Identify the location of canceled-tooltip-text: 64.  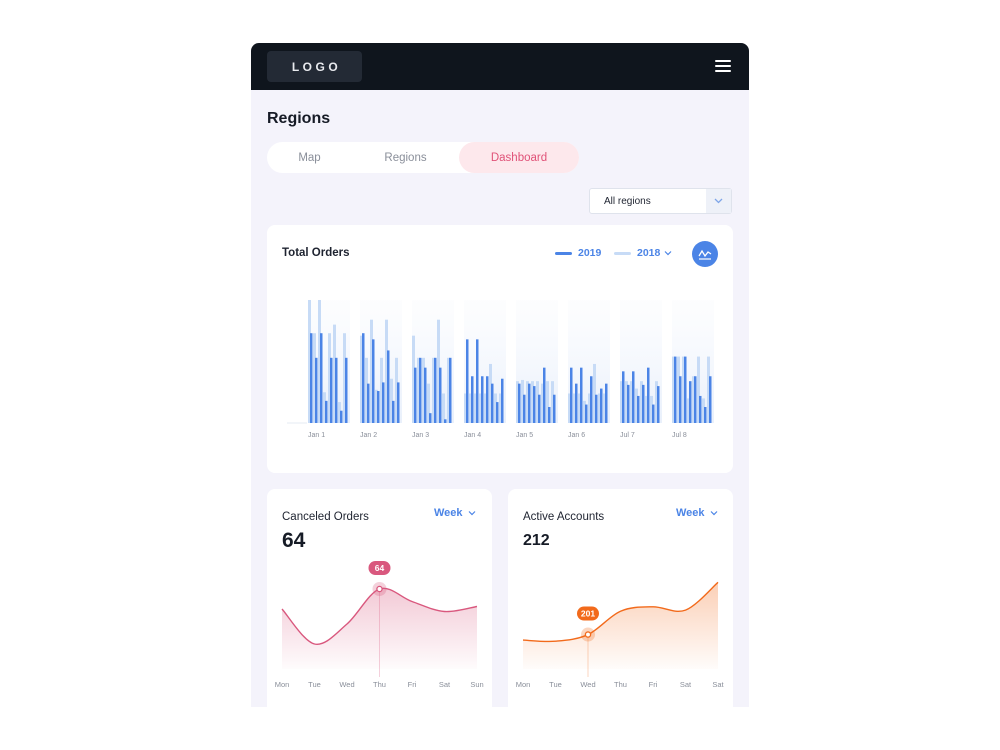
(380, 568).